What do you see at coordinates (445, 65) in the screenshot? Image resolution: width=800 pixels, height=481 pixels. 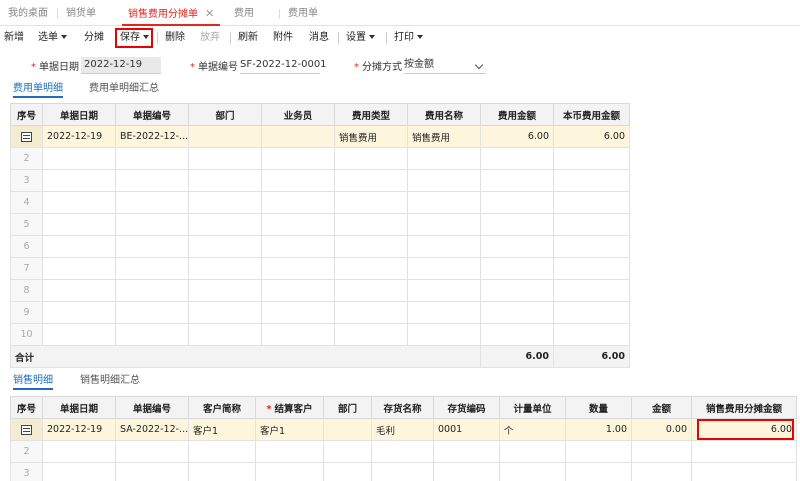 I see `allocation-method-select: 按金额` at bounding box center [445, 65].